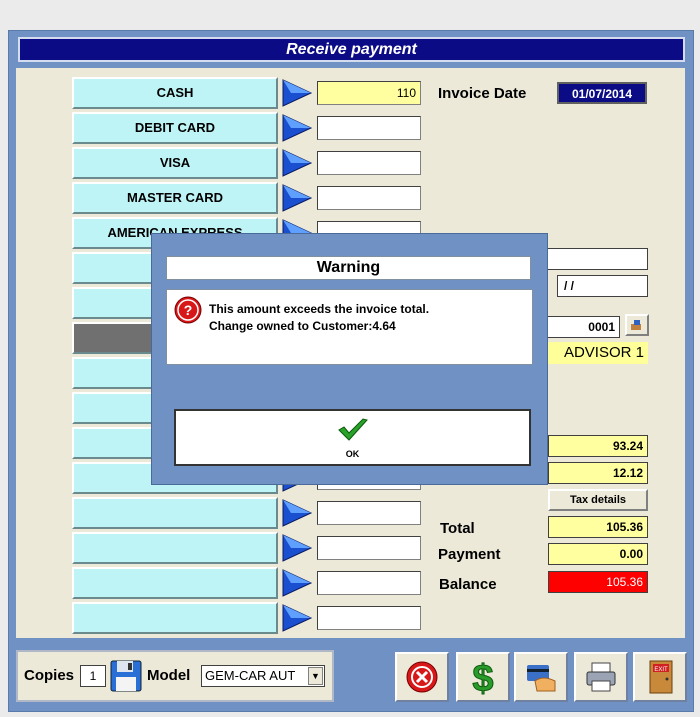  What do you see at coordinates (175, 198) in the screenshot?
I see `payment-method-button: MASTER CARD` at bounding box center [175, 198].